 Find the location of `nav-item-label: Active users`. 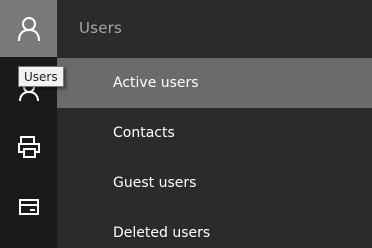

nav-item-label: Active users is located at coordinates (156, 83).